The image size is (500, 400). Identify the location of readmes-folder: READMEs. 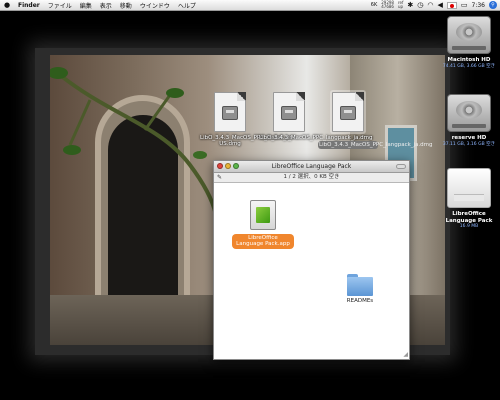
(360, 289).